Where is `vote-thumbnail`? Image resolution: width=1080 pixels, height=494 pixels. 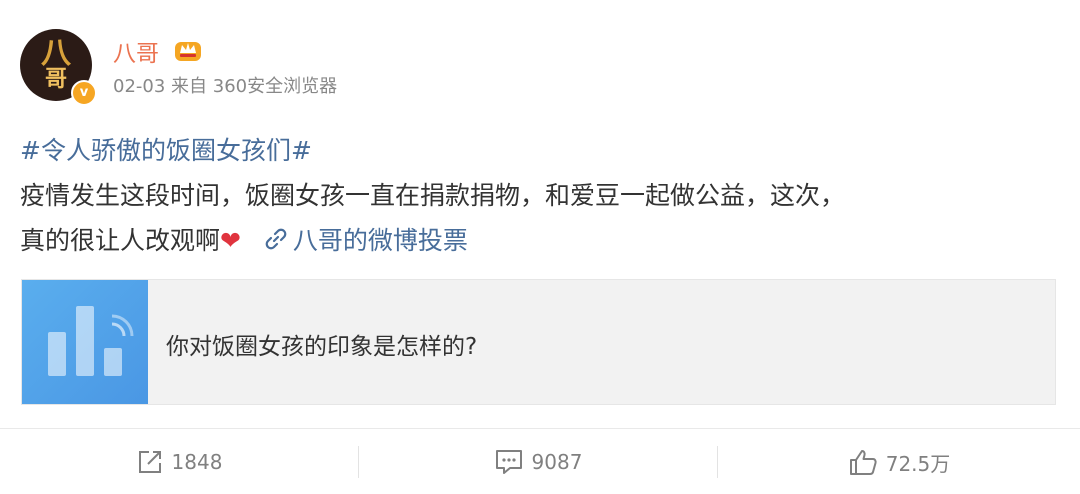 vote-thumbnail is located at coordinates (85, 342).